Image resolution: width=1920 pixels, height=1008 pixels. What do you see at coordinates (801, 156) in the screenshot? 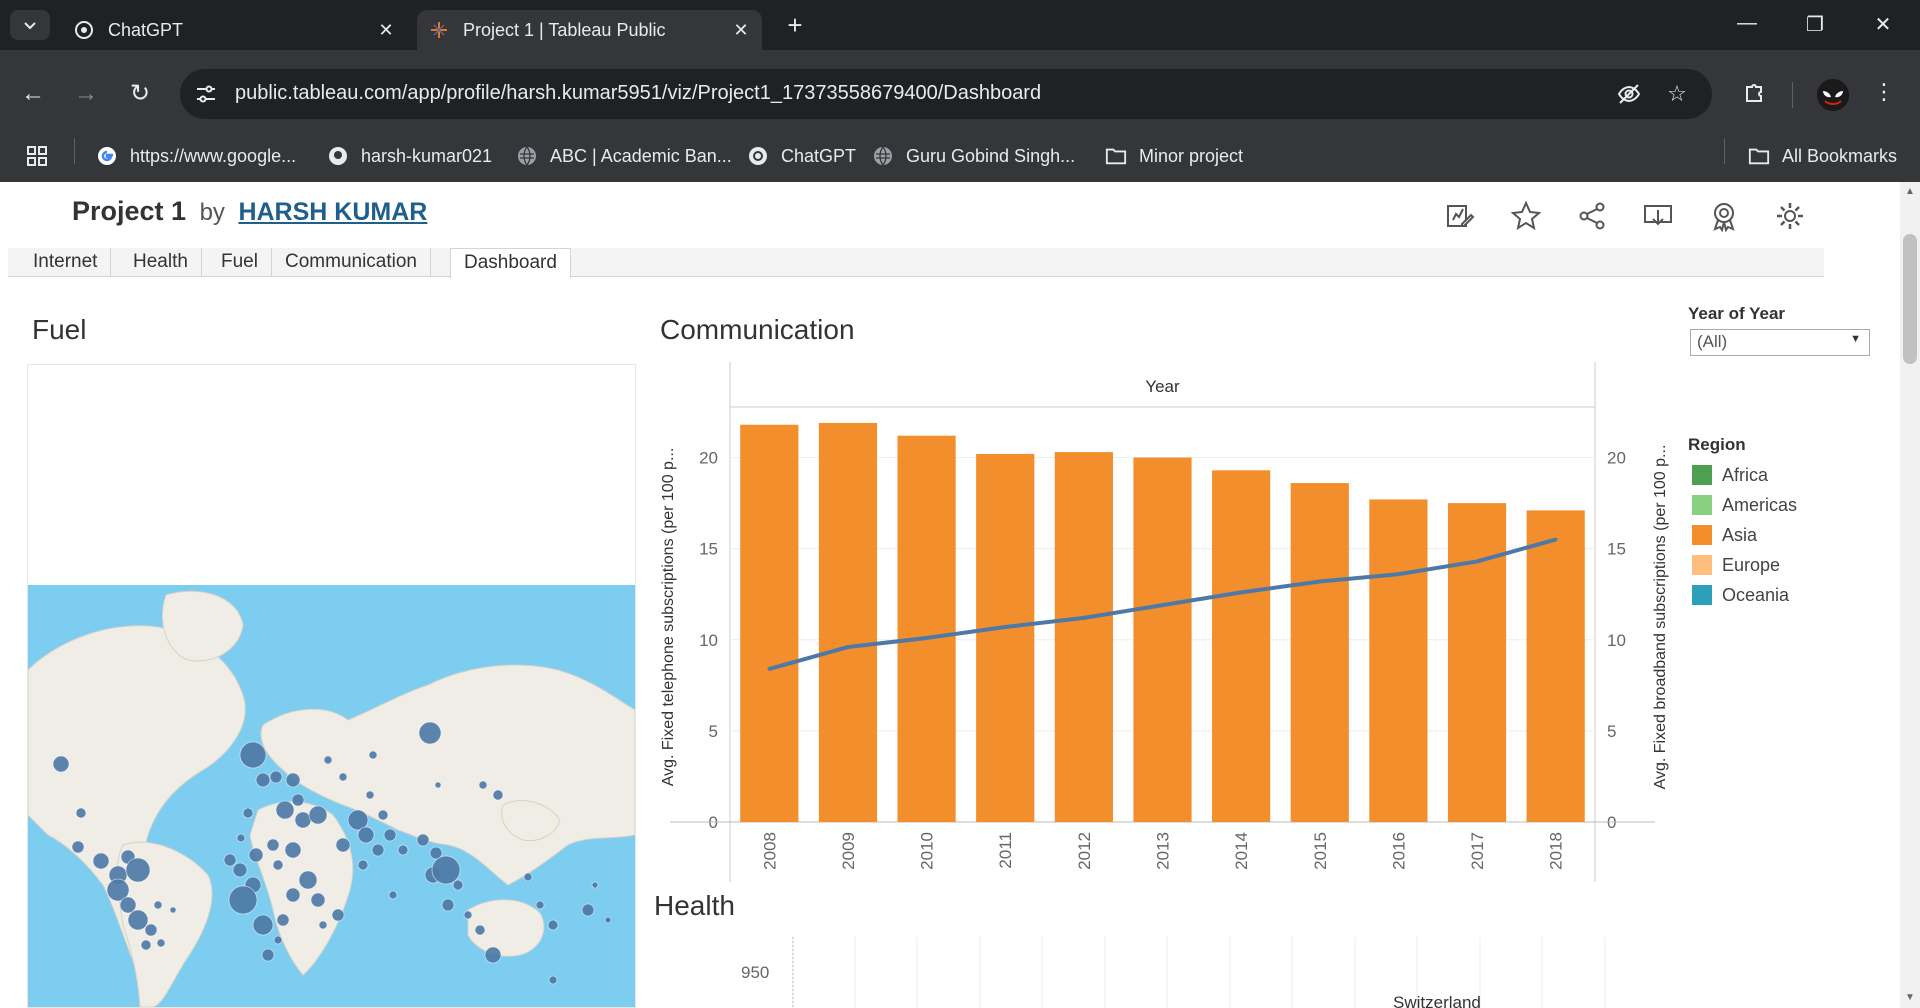
I see `bookmark-chatgpt: ChatGPT` at bounding box center [801, 156].